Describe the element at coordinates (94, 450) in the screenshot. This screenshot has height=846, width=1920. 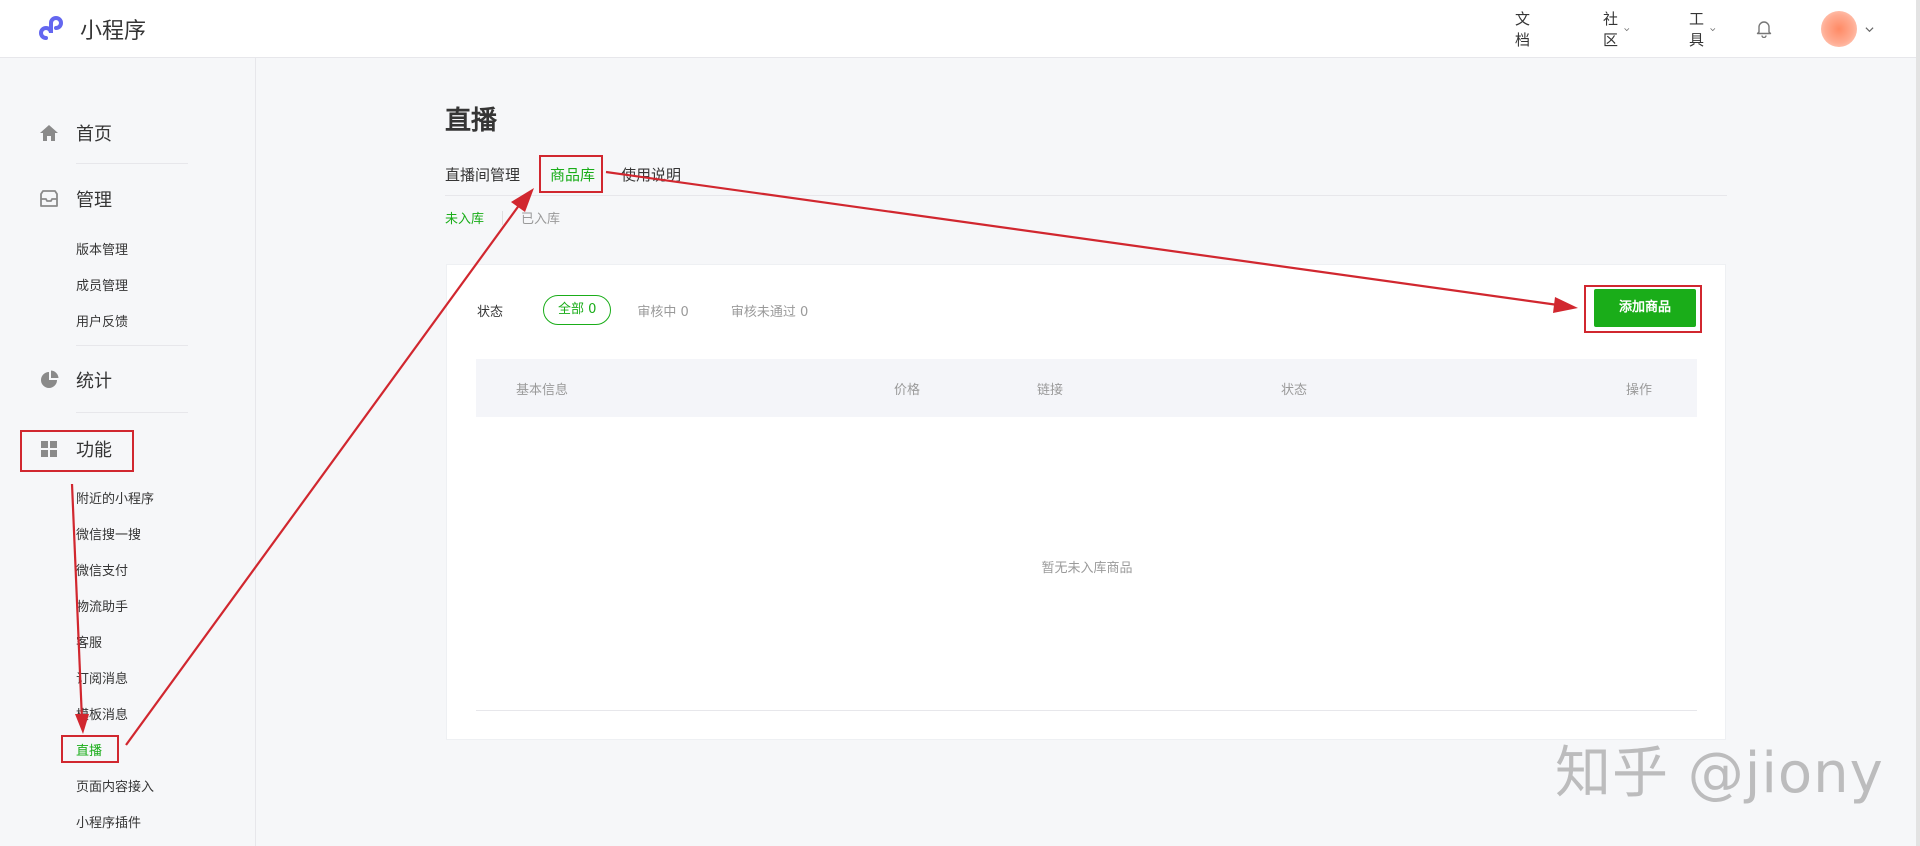
I see `sidebar-item-label: 功能` at that location.